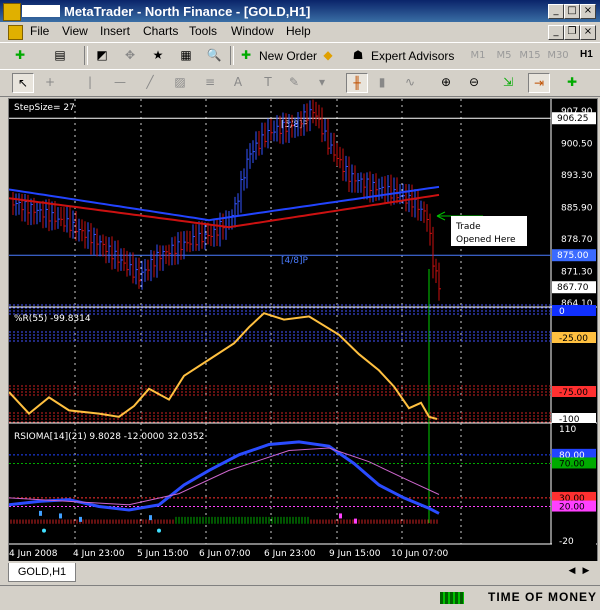 The width and height of the screenshot is (600, 610). What do you see at coordinates (588, 11) in the screenshot?
I see `close-icon: ×` at bounding box center [588, 11].